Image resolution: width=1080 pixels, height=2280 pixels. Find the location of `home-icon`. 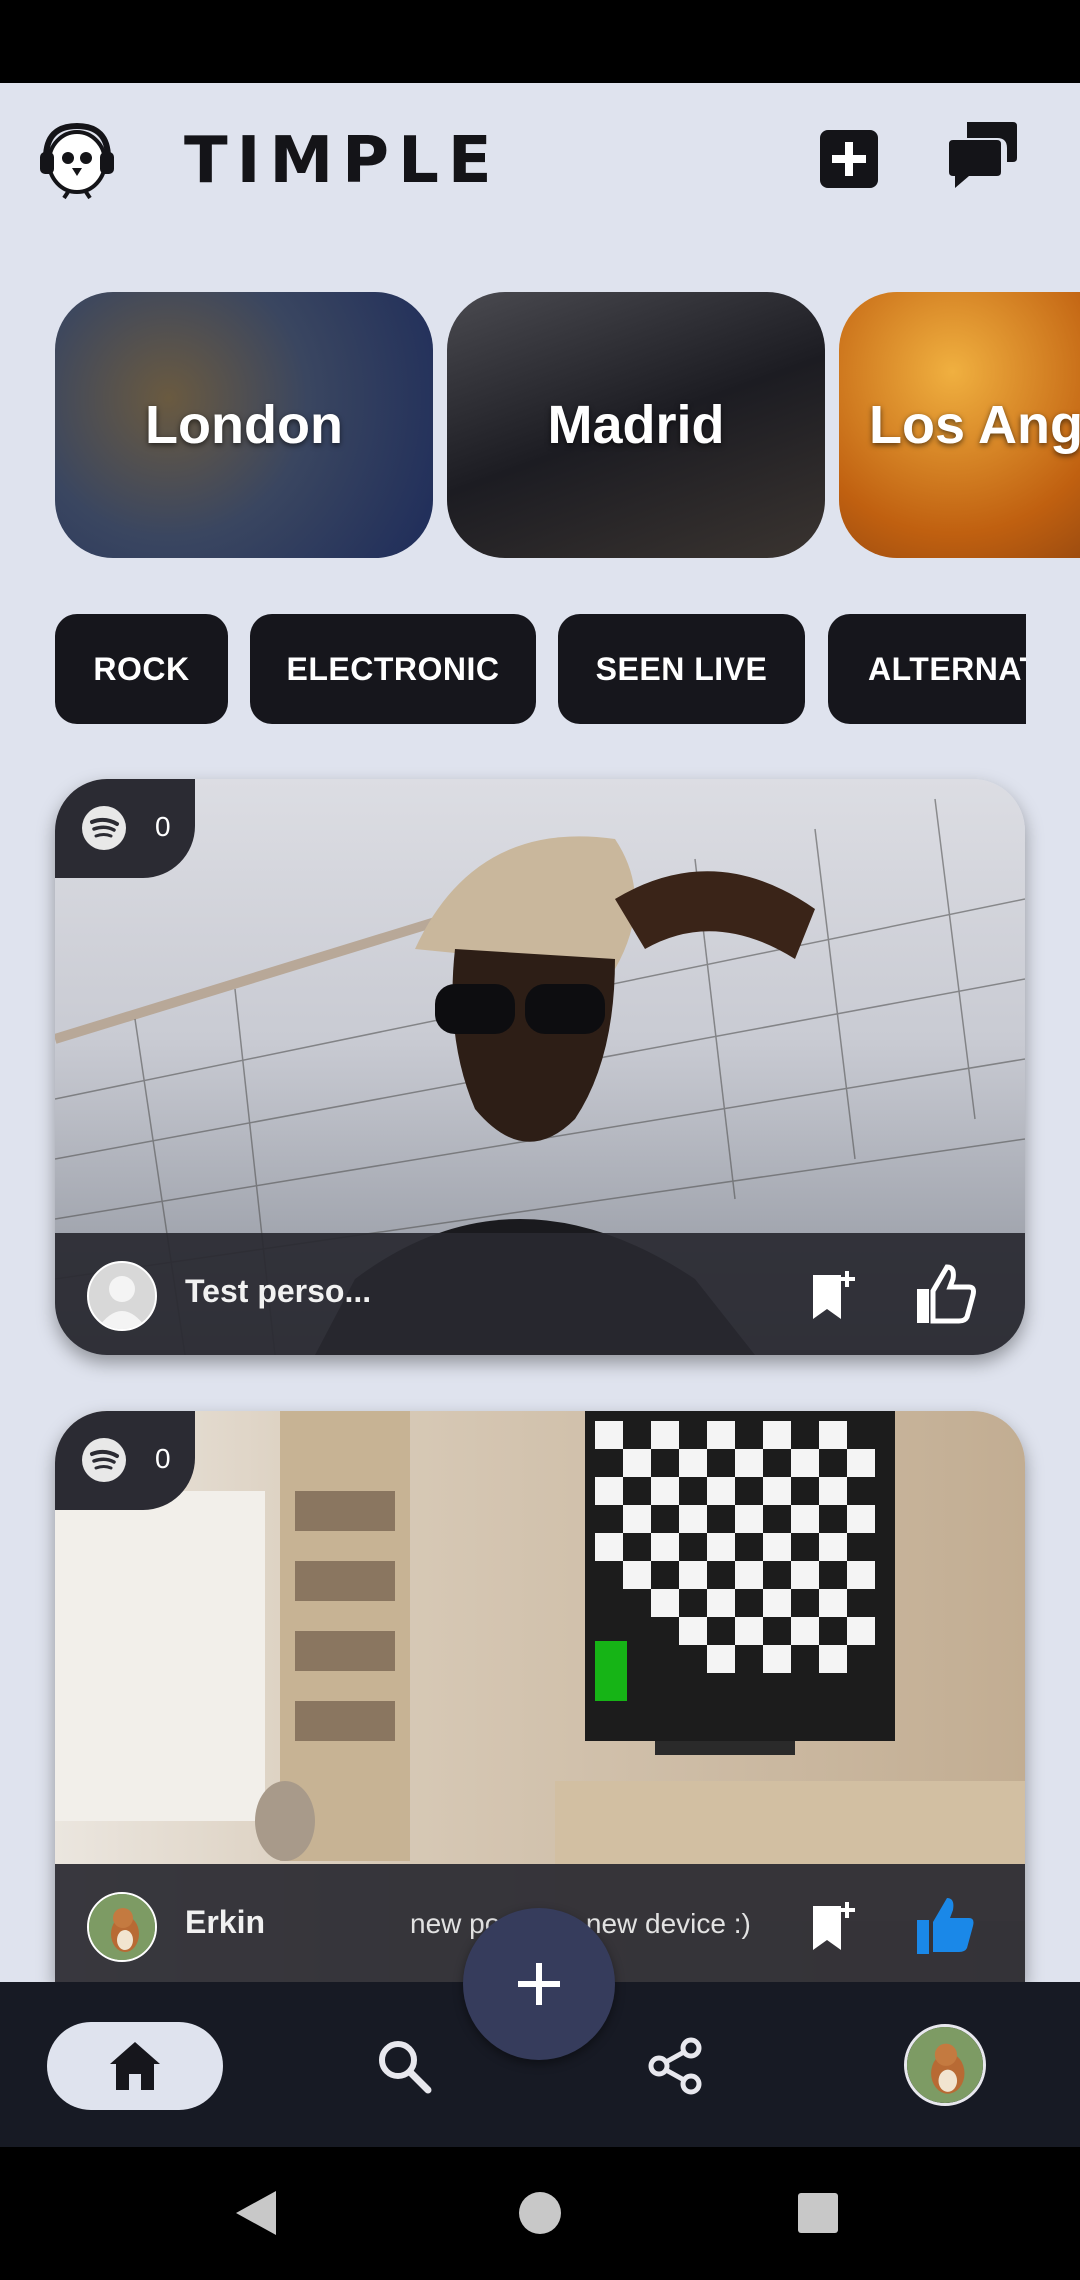

home-icon is located at coordinates (135, 2066).